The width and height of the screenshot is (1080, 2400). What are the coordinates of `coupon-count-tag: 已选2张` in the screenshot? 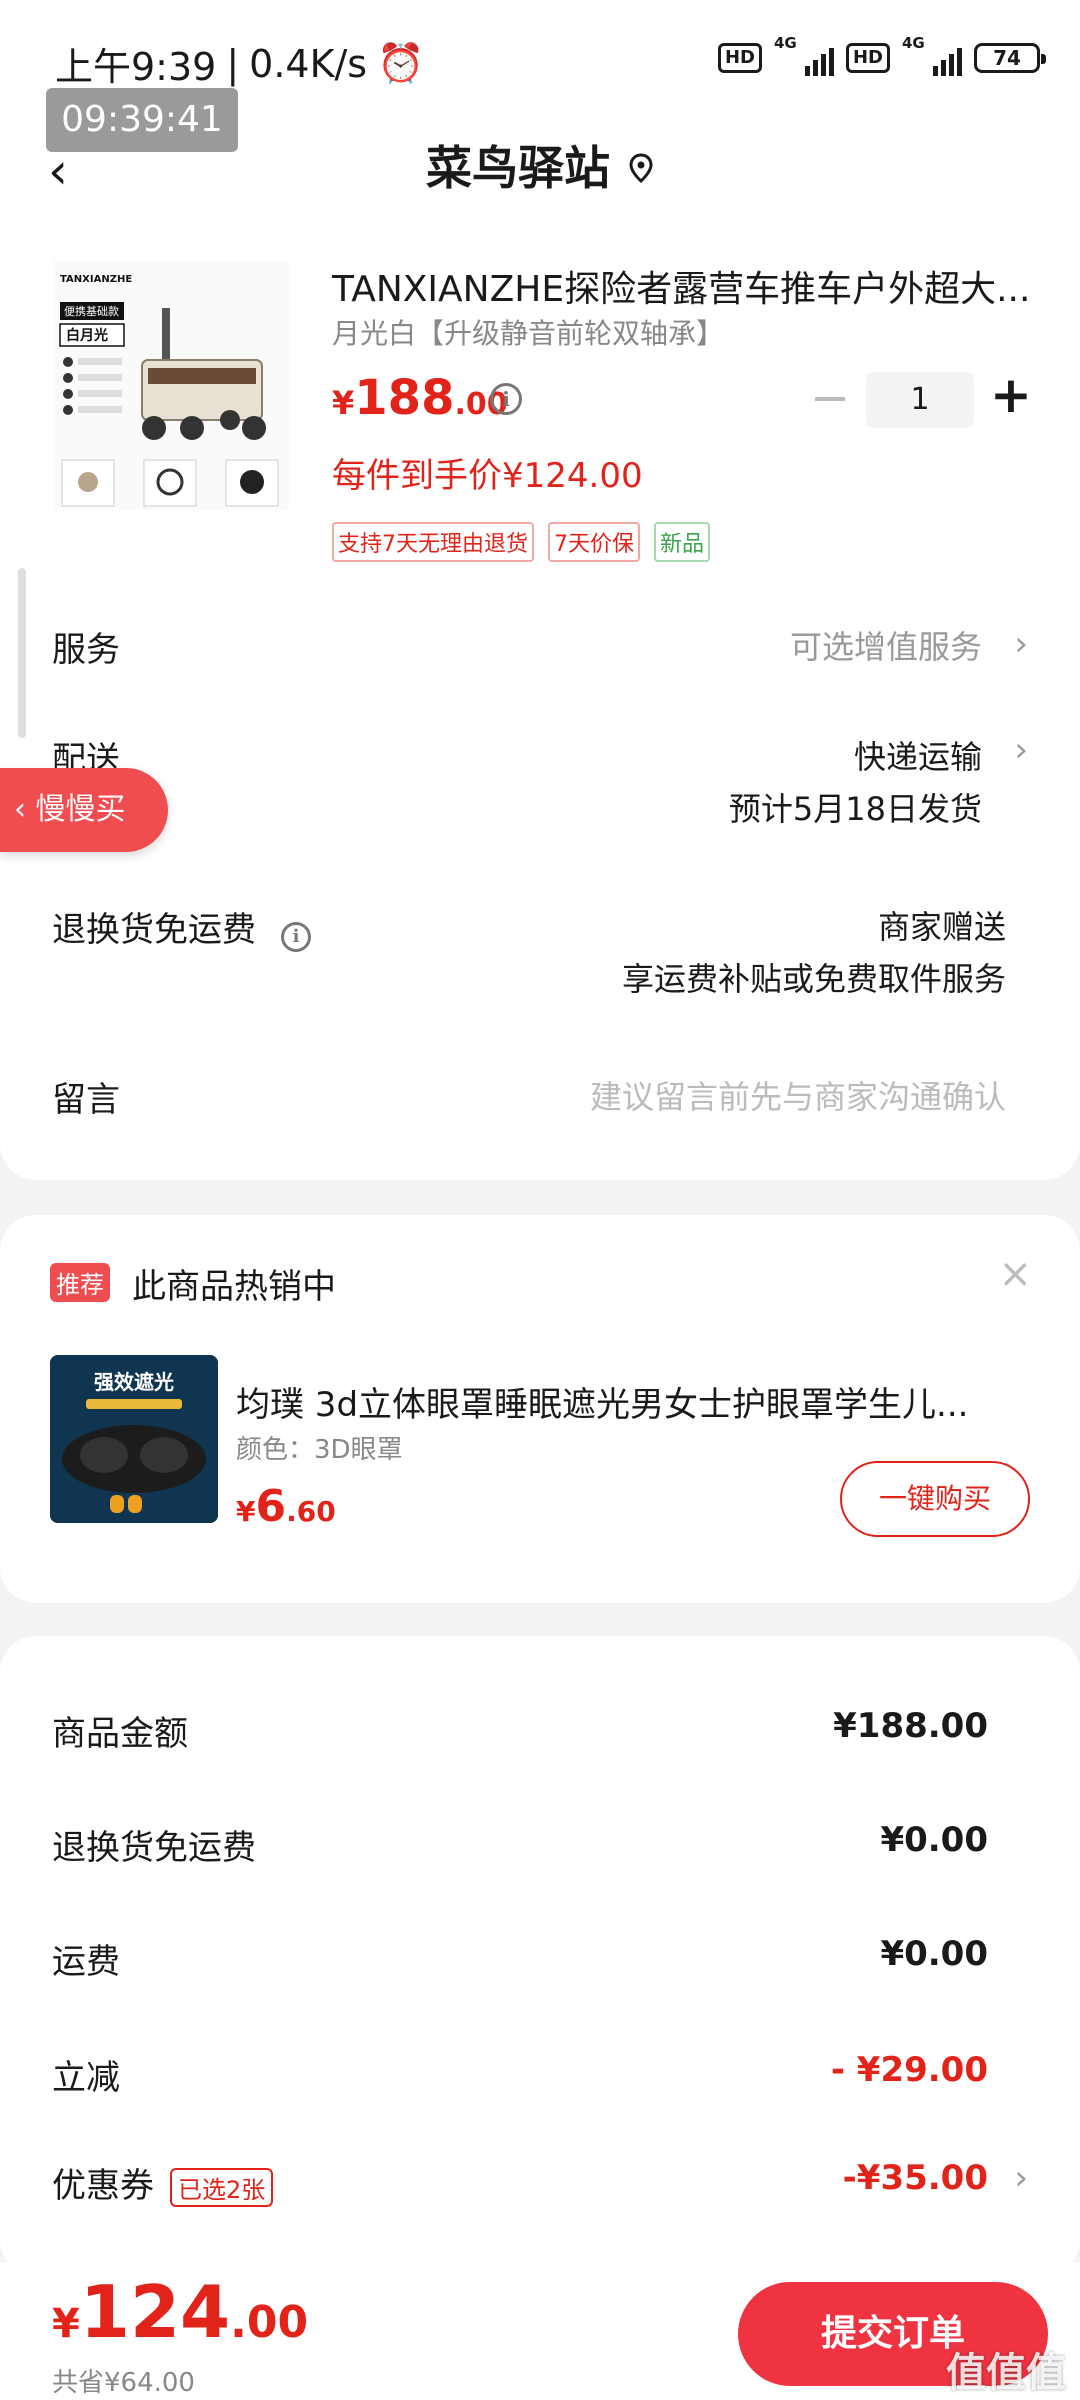 It's located at (222, 2187).